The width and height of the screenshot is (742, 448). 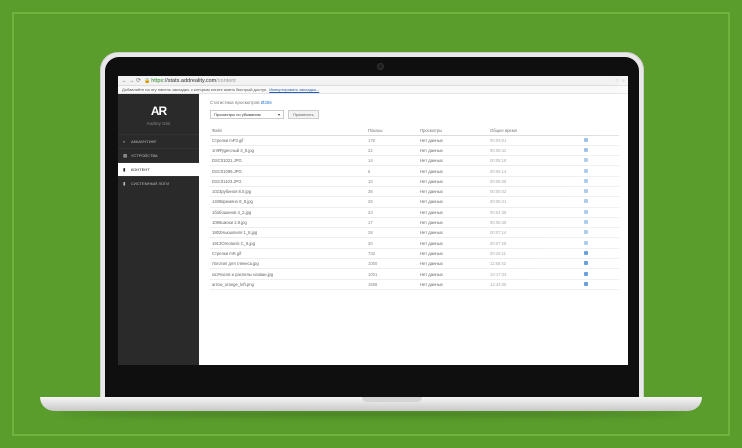 I want to click on table-row: DSC01095.JPG 6 Нет данных 00:05:14, so click(x=414, y=171).